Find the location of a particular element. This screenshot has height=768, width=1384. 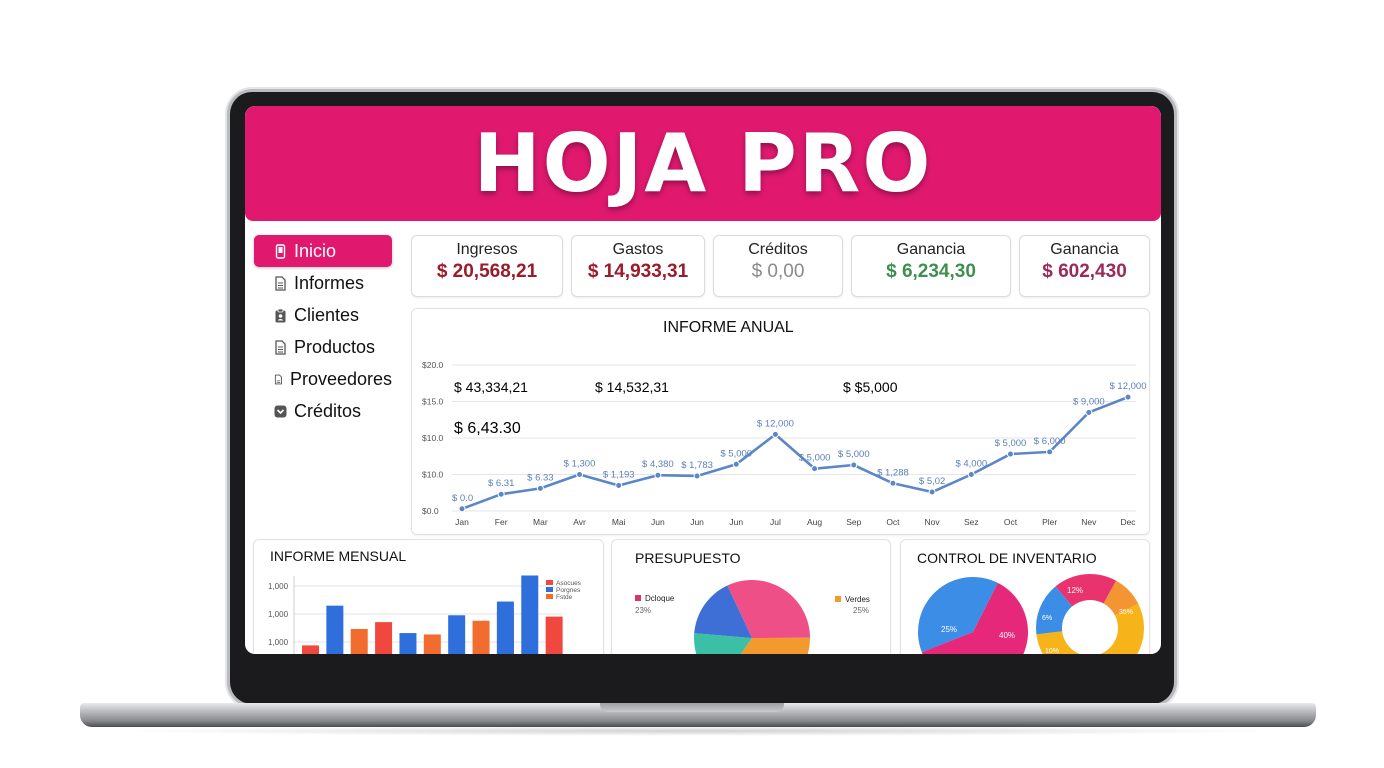

sidebar-item-label: Productos is located at coordinates (335, 346).